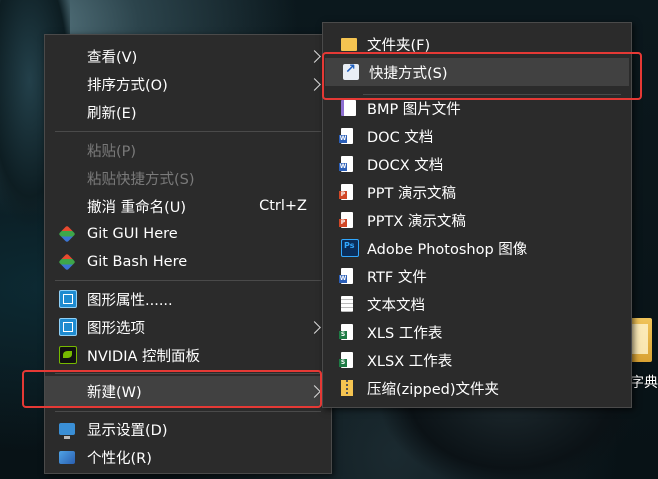 This screenshot has width=658, height=479. Describe the element at coordinates (346, 192) in the screenshot. I see `ppt-file-icon: P` at that location.